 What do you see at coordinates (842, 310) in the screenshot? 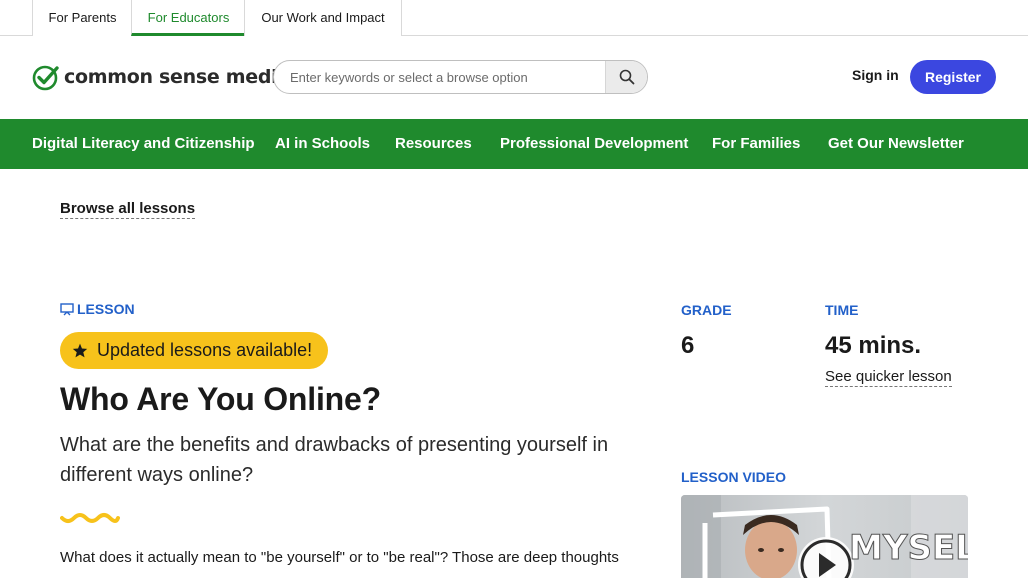
I see `time-label: TIME` at bounding box center [842, 310].